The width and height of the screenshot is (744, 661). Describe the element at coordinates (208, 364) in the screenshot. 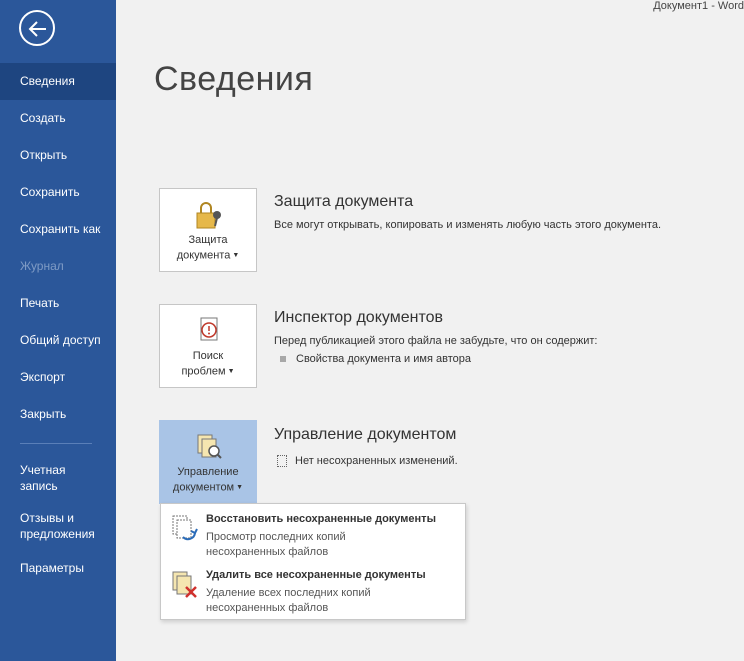

I see `check-issues-label: Поиск проблем ▼` at that location.